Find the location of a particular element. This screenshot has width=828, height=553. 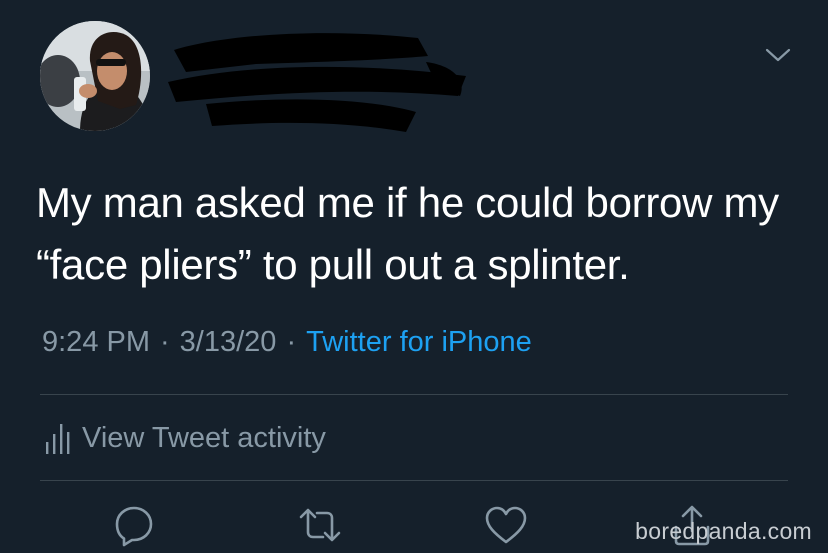

profile-photo is located at coordinates (95, 76).